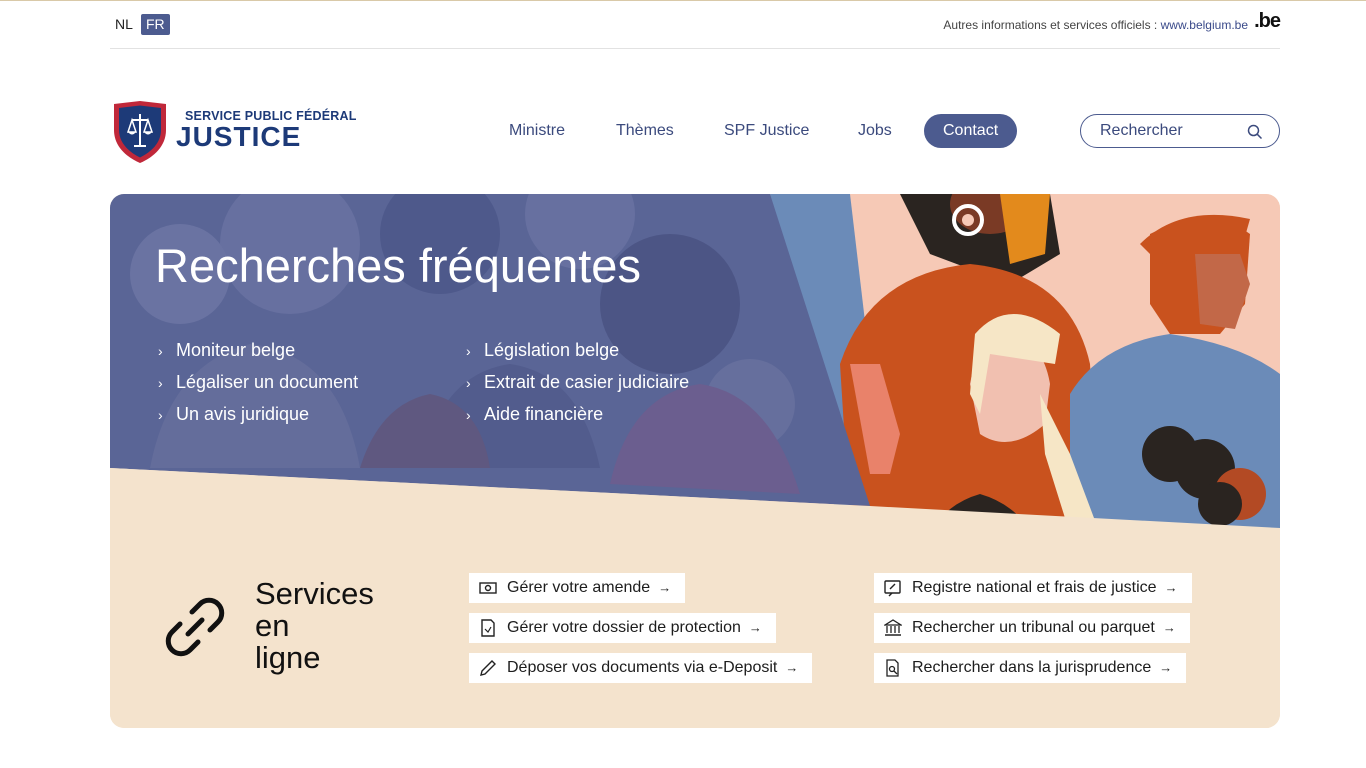  I want to click on service-label: Gérer votre amende, so click(579, 587).